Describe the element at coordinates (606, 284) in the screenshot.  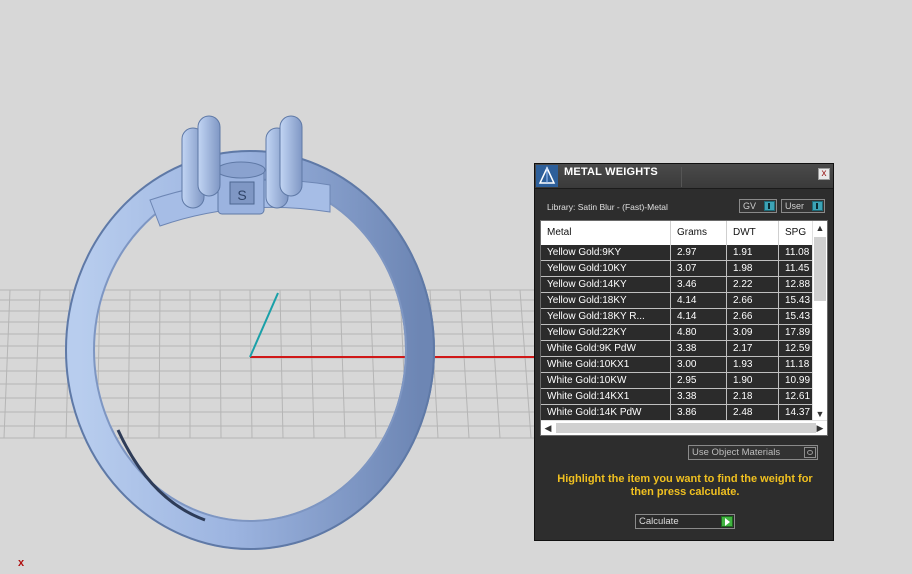
I see `cell-metal: Yellow Gold:14KY` at that location.